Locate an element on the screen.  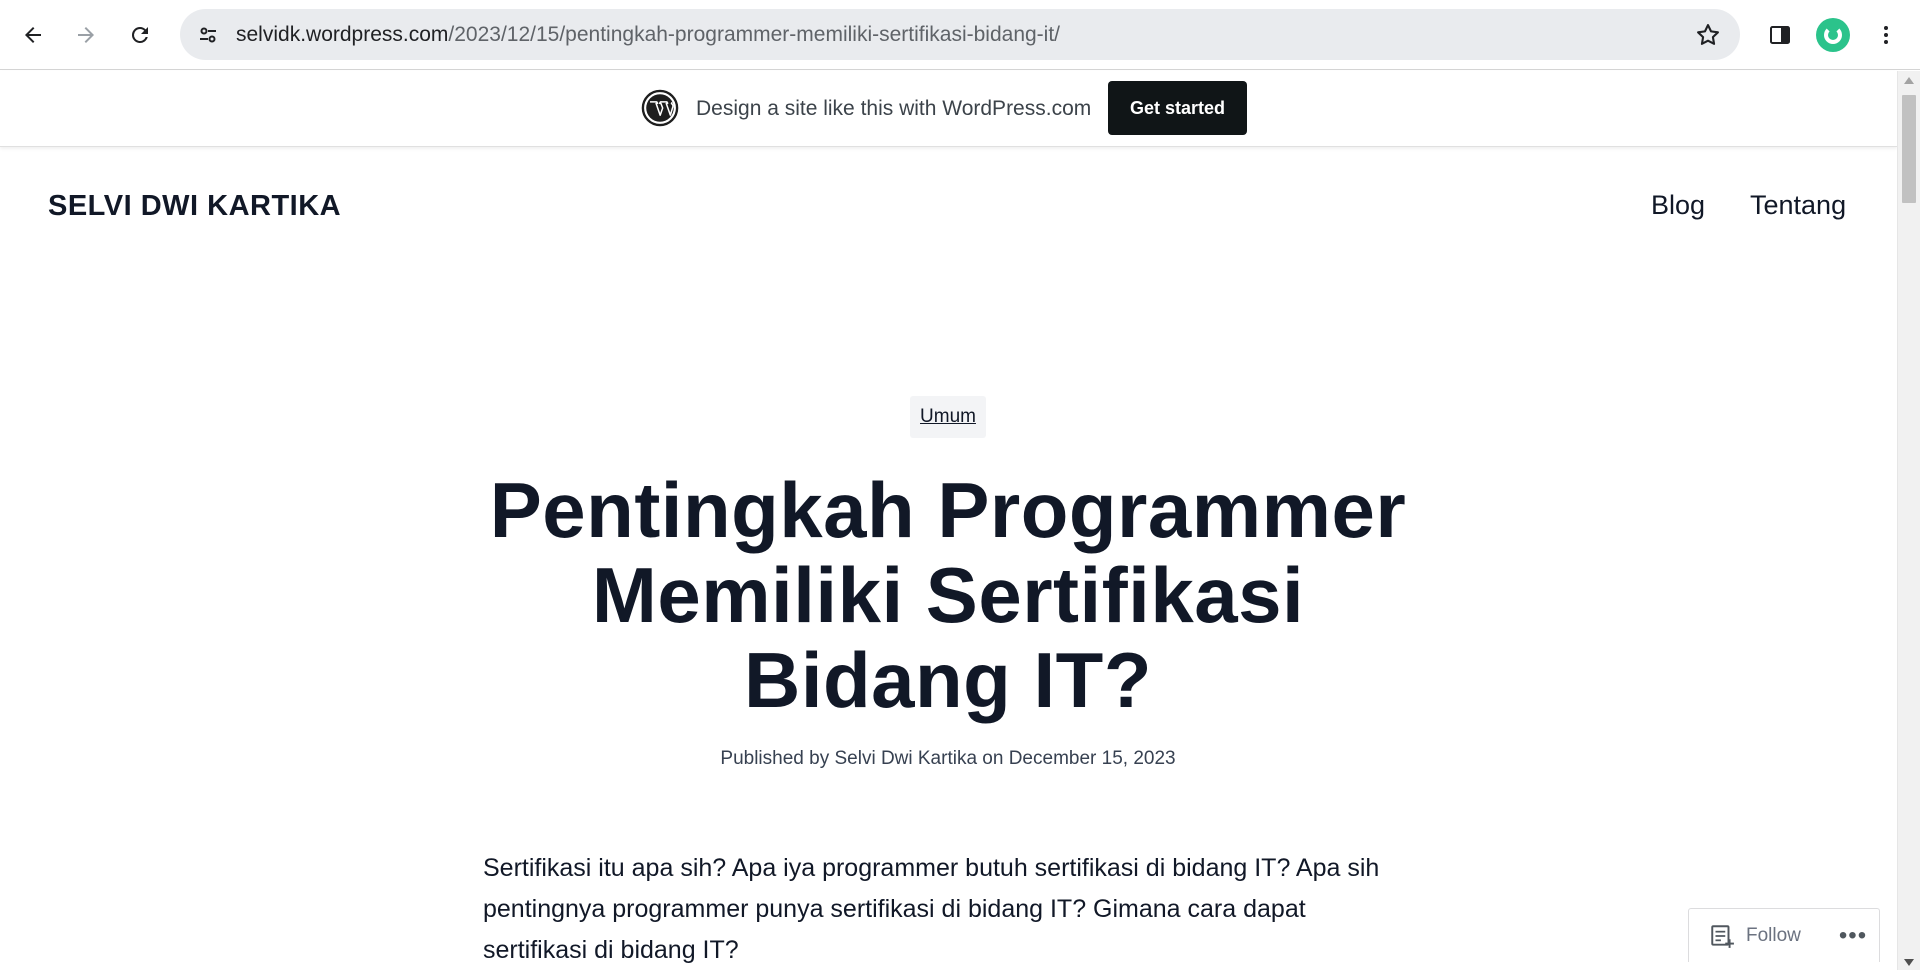
get-started-button: Get started is located at coordinates (1177, 108).